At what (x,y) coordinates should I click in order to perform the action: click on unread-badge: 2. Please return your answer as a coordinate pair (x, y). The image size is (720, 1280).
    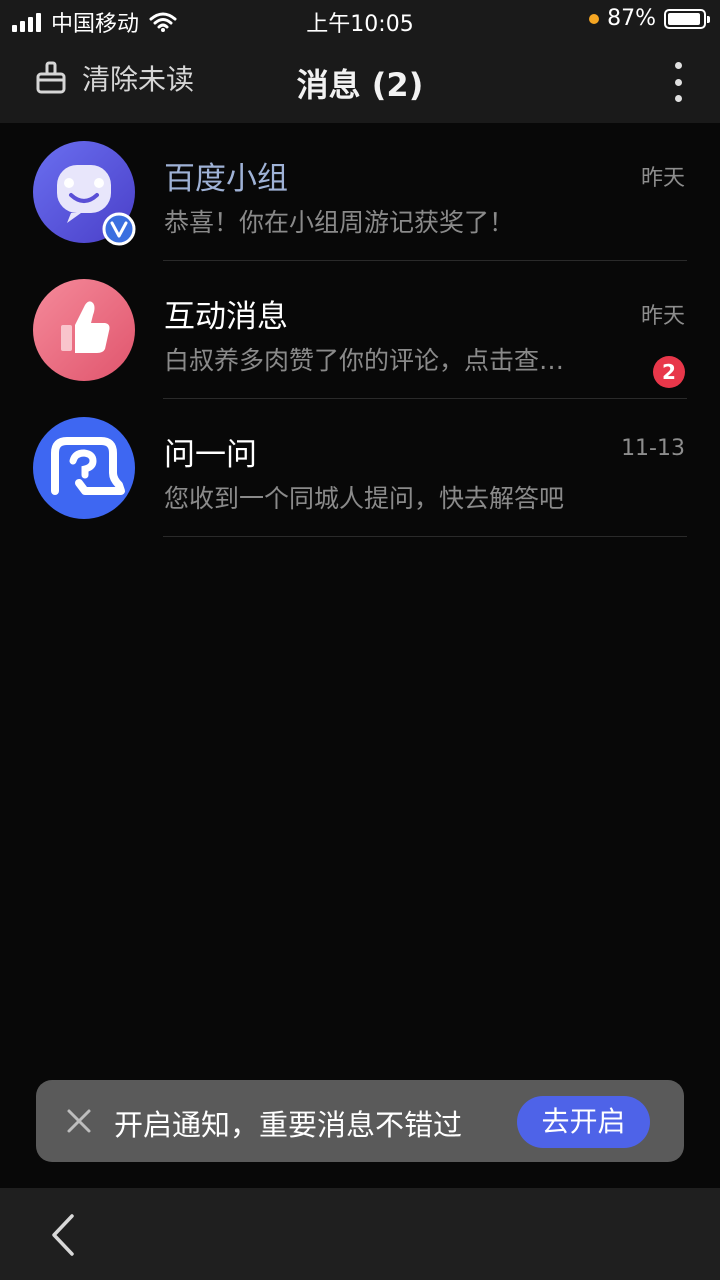
    Looking at the image, I should click on (669, 372).